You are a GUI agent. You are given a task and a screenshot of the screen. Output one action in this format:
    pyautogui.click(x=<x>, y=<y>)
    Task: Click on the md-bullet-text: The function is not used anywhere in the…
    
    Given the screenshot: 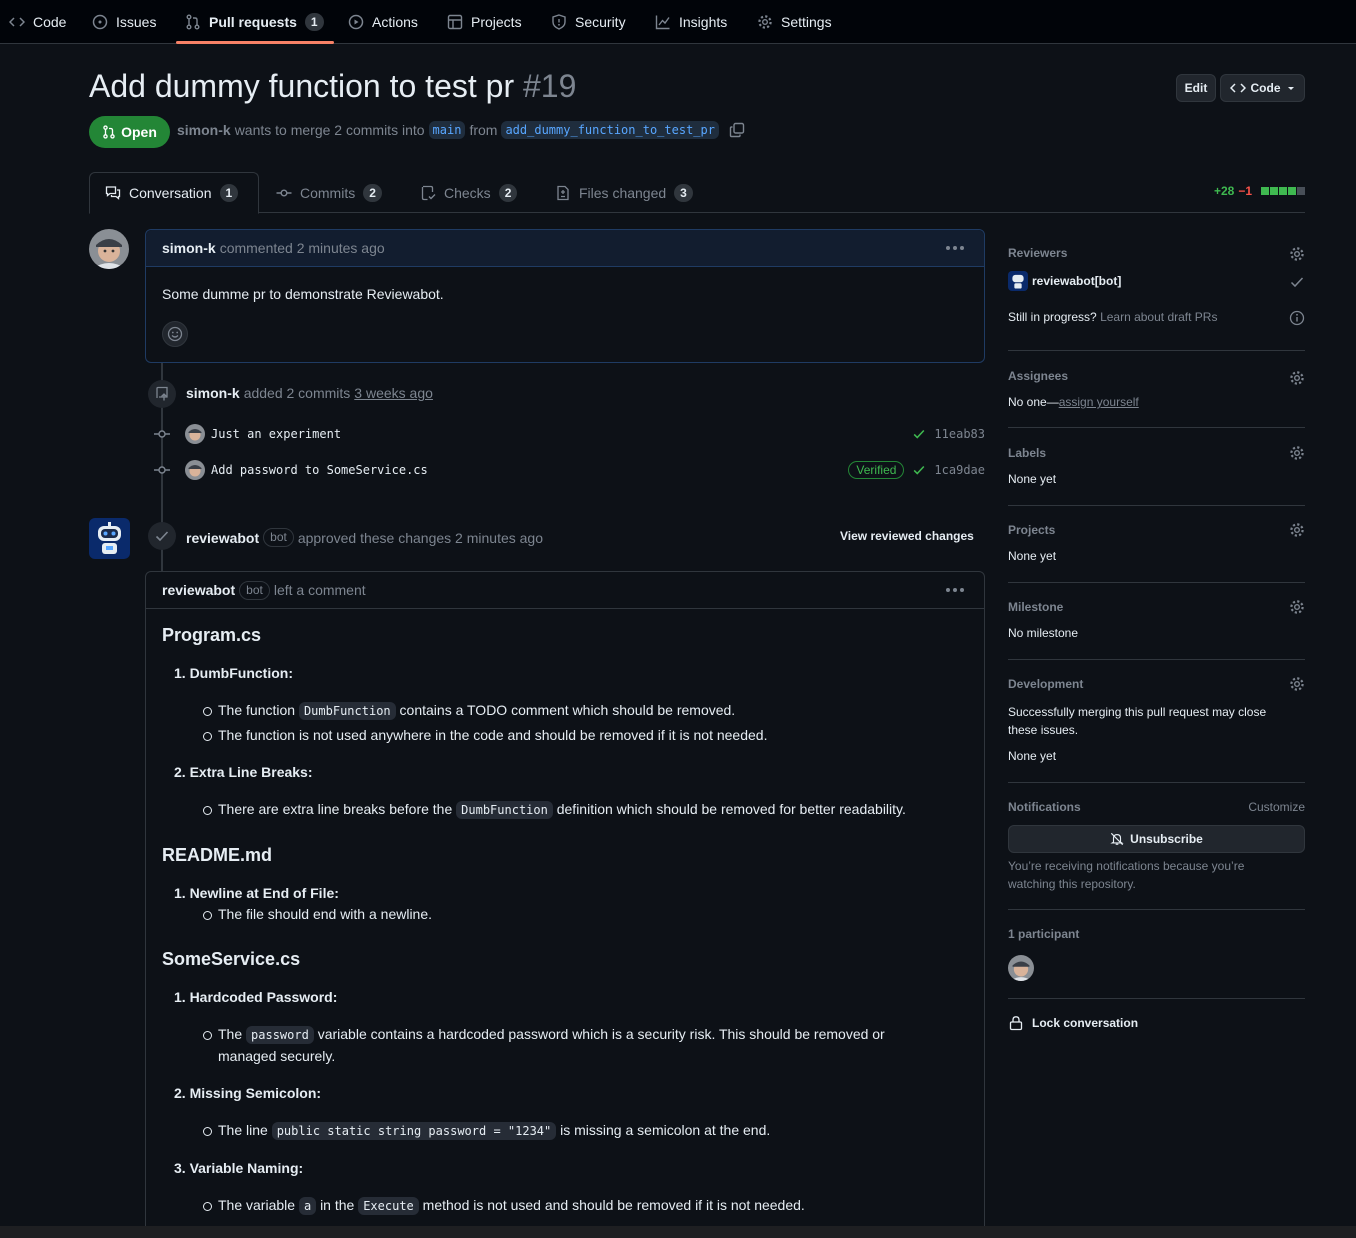 What is the action you would take?
    pyautogui.click(x=484, y=735)
    